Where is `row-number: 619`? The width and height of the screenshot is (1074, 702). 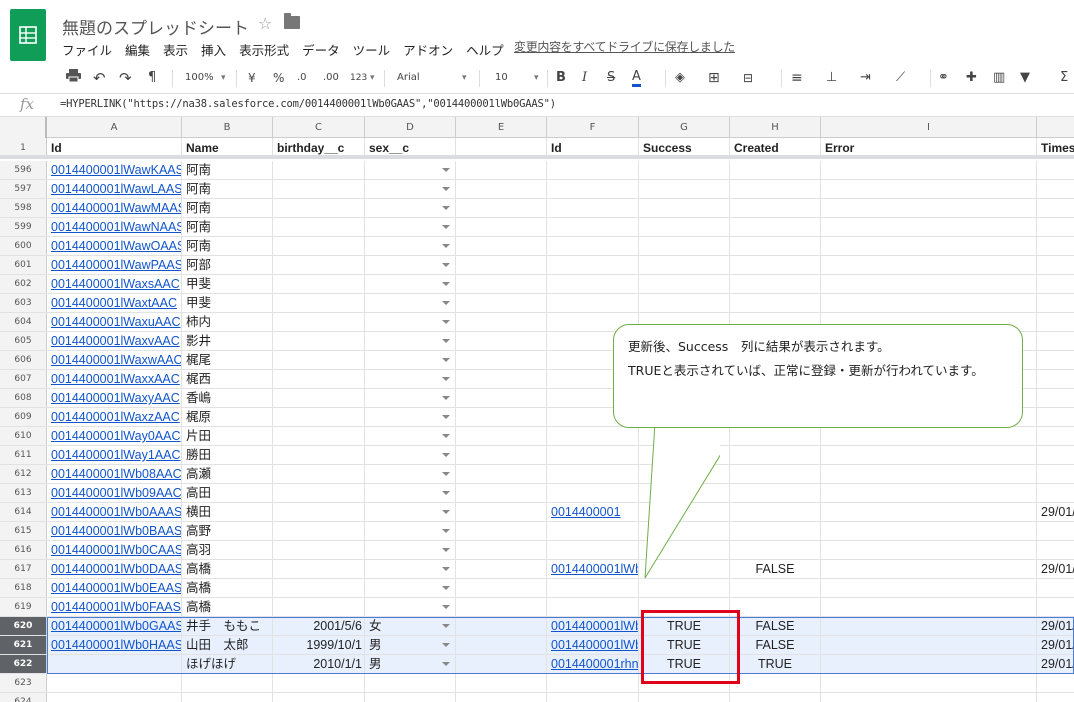 row-number: 619 is located at coordinates (23, 607).